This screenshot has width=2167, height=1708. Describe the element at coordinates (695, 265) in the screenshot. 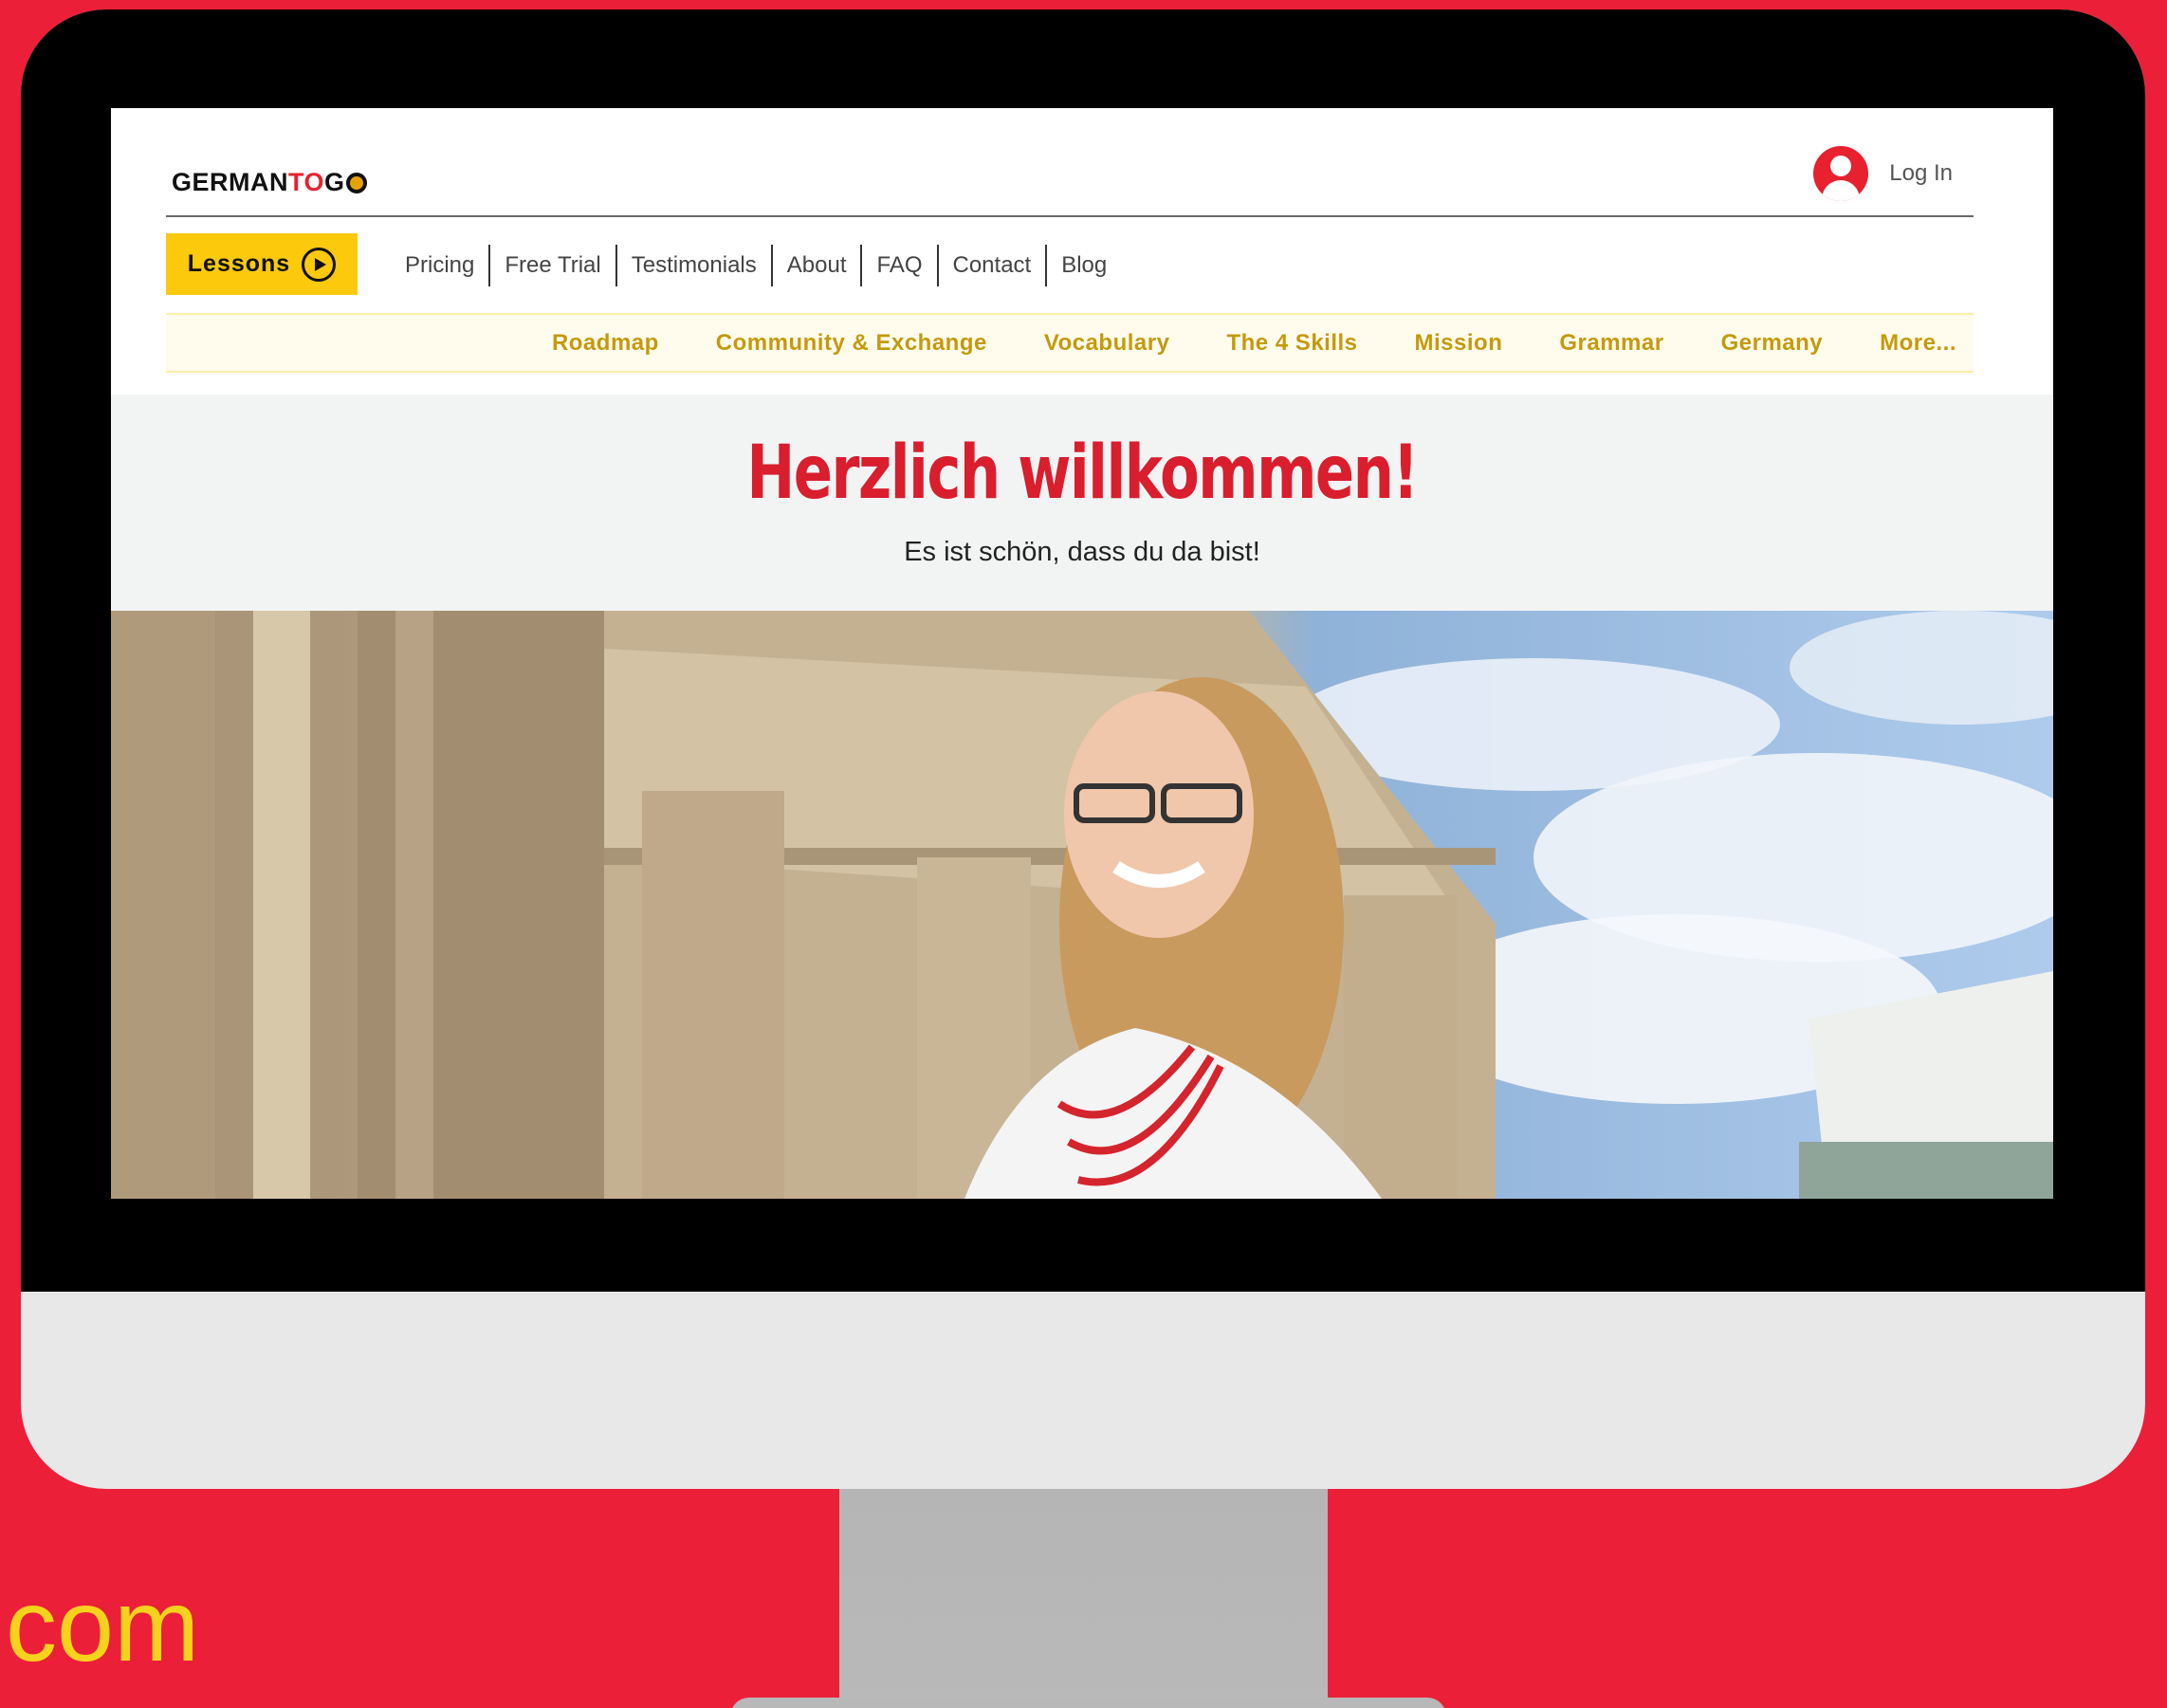

I see `nav-testimonials: Testimonials` at that location.